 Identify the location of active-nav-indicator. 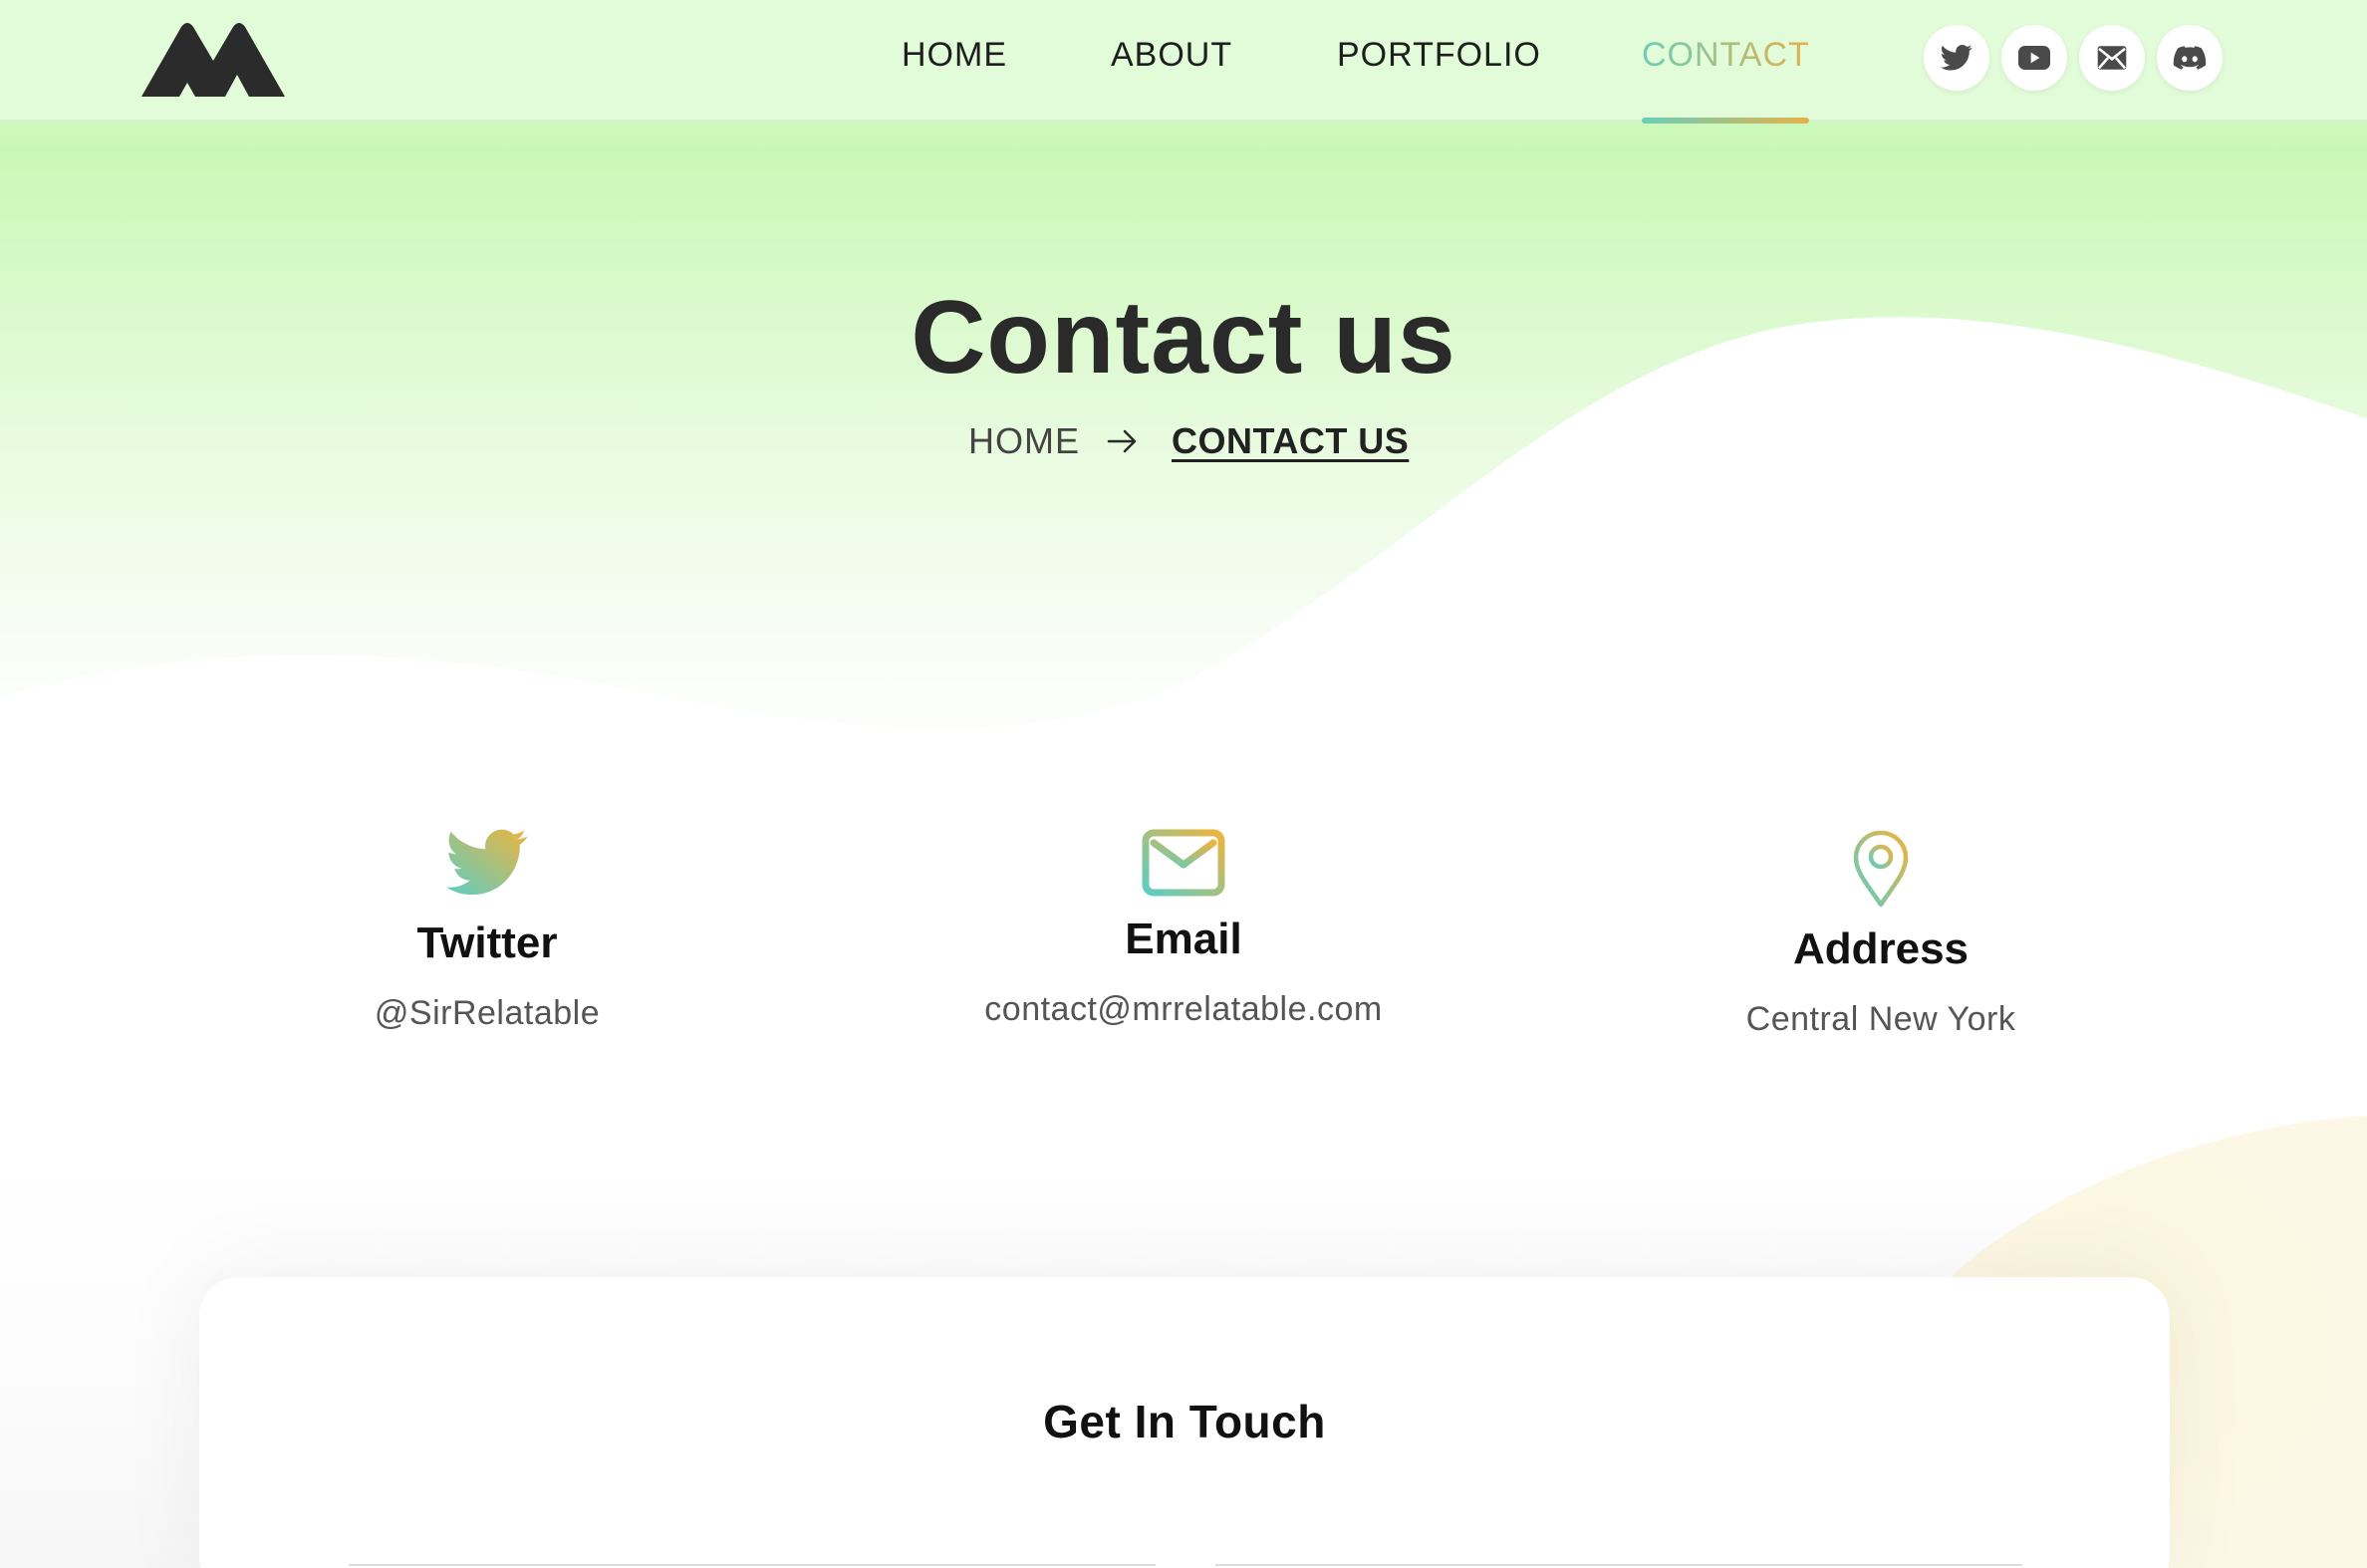
(1725, 121).